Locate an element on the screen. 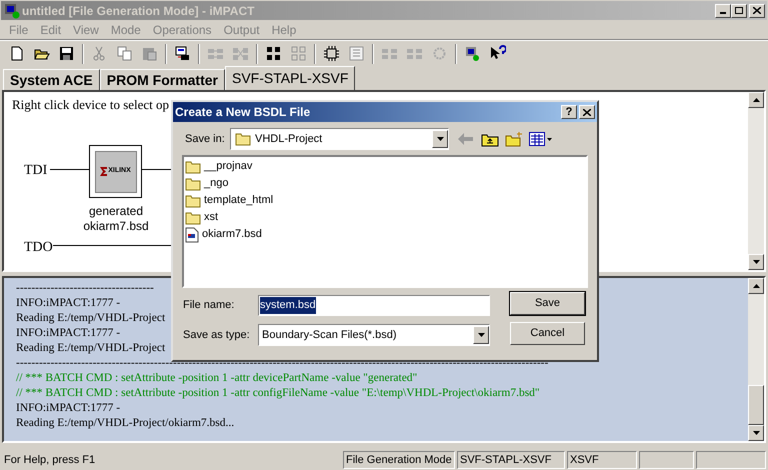 The width and height of the screenshot is (768, 470). device-file: okiarm7.bsd is located at coordinates (116, 226).